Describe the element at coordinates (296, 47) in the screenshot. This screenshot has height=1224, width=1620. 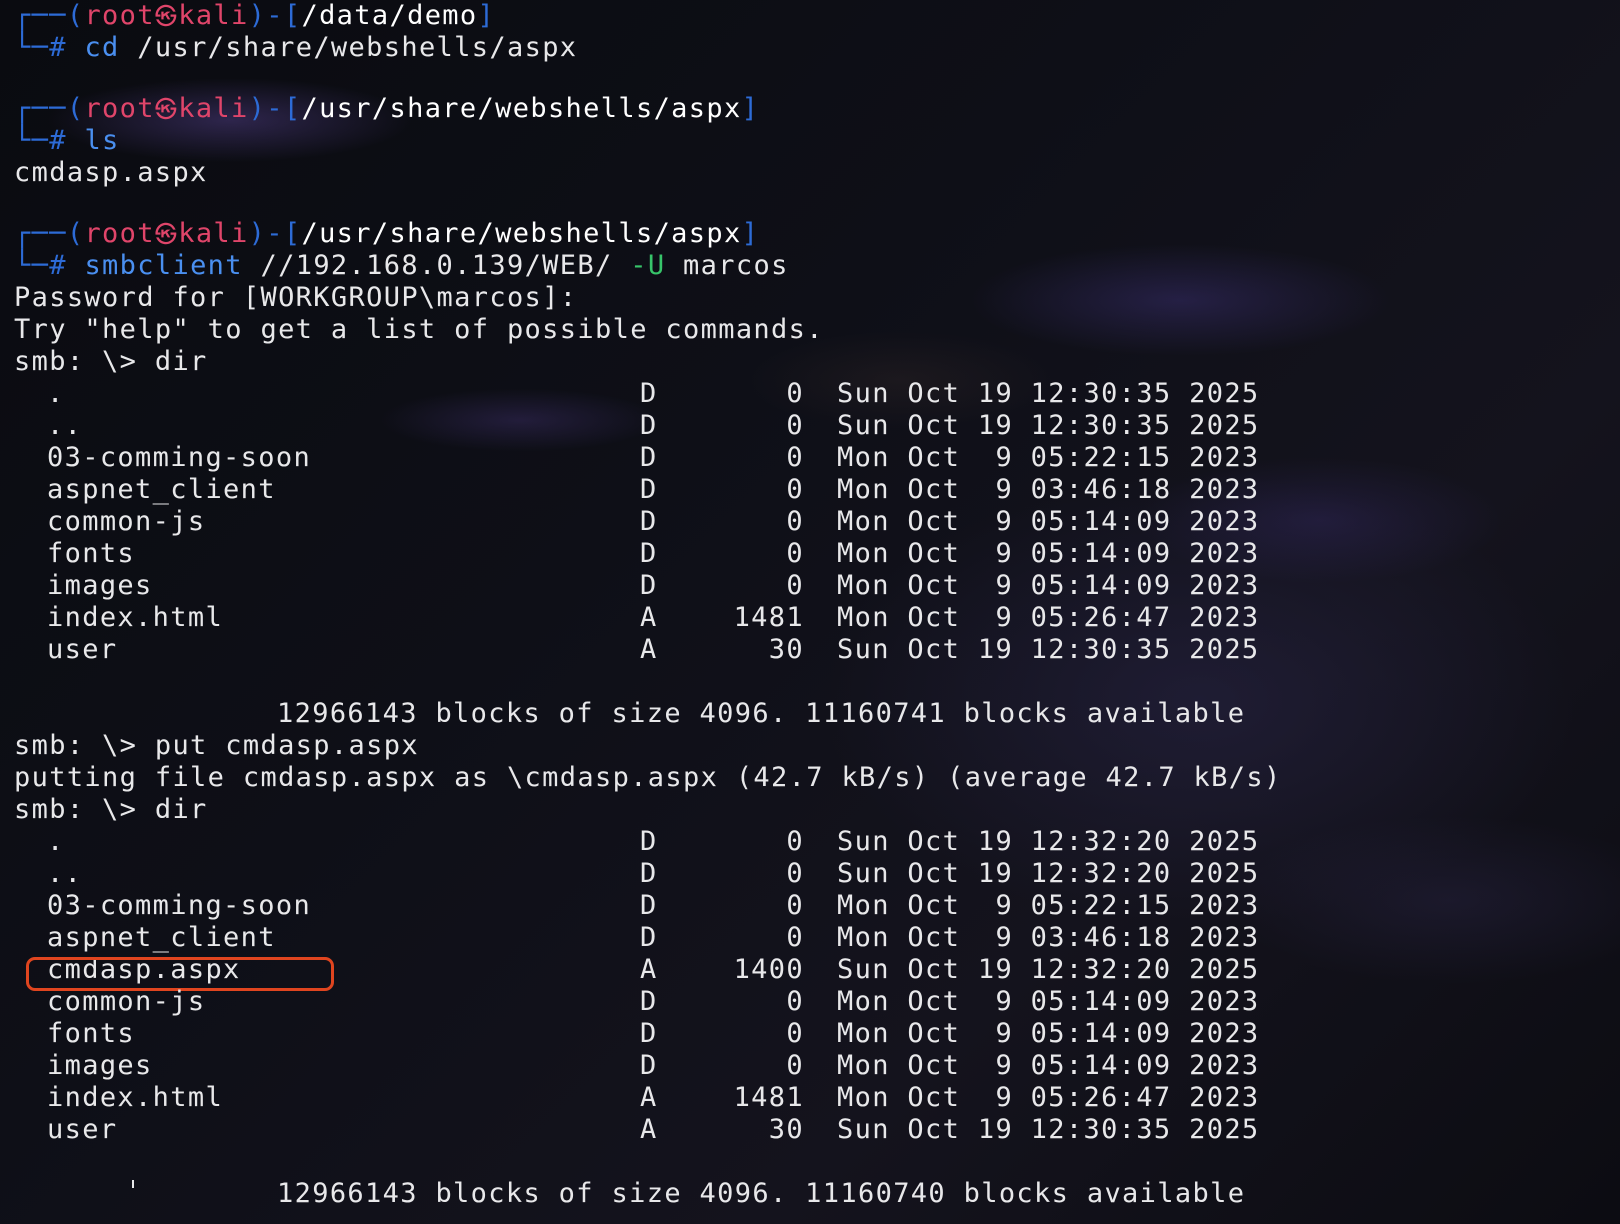
I see `prompt-command-line: └─# cd /usr/share/webshells/aspx` at that location.